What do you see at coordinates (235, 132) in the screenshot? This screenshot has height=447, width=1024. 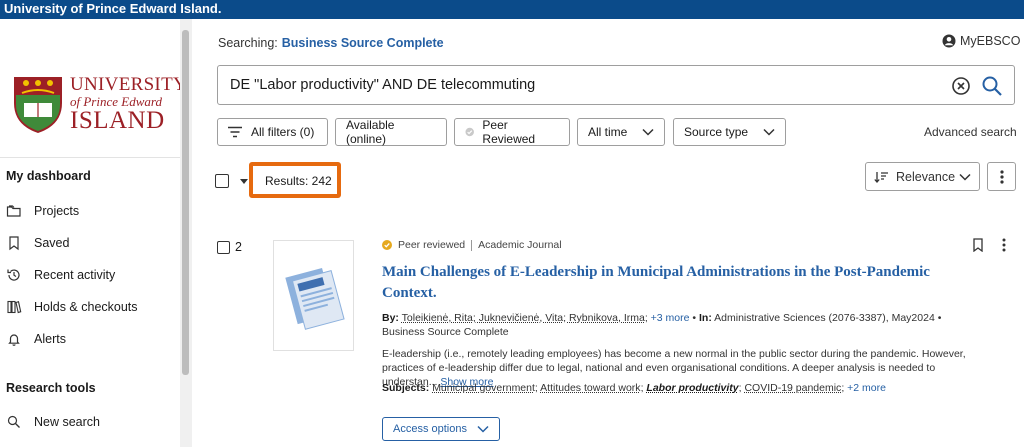 I see `filter-icon` at bounding box center [235, 132].